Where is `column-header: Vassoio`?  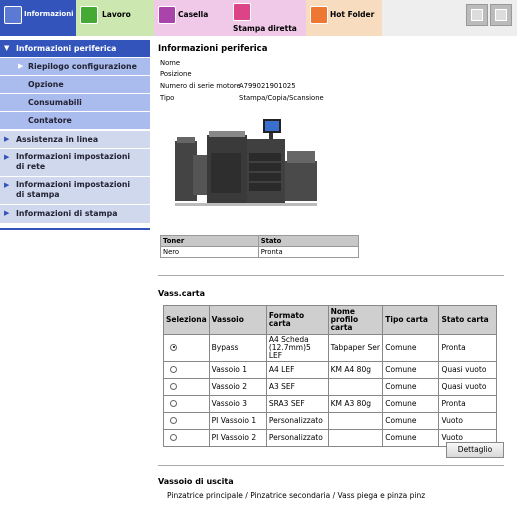 column-header: Vassoio is located at coordinates (237, 320).